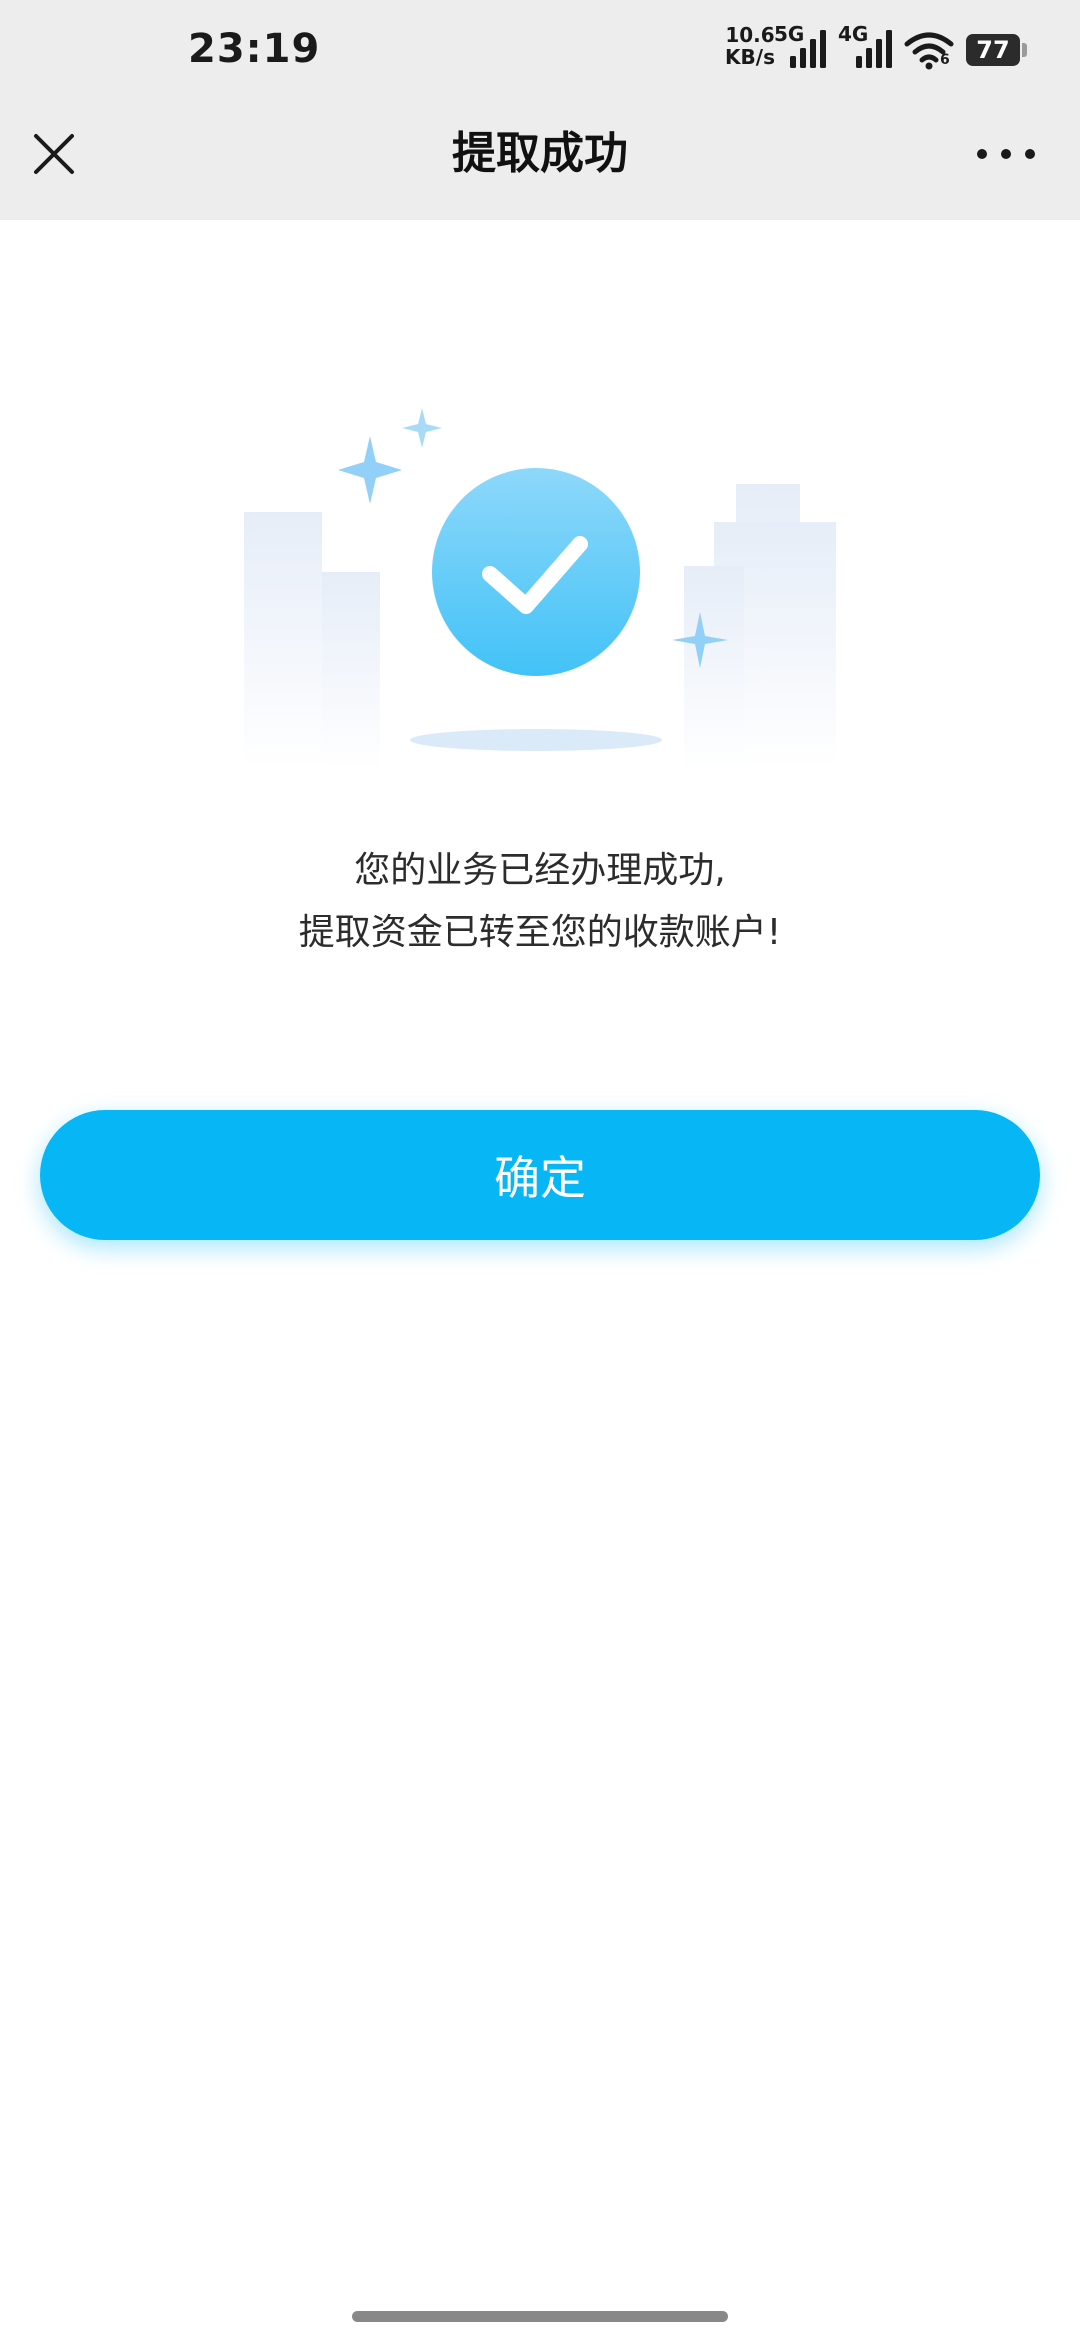 This screenshot has width=1080, height=2340. Describe the element at coordinates (874, 49) in the screenshot. I see `signal-4g-icon` at that location.